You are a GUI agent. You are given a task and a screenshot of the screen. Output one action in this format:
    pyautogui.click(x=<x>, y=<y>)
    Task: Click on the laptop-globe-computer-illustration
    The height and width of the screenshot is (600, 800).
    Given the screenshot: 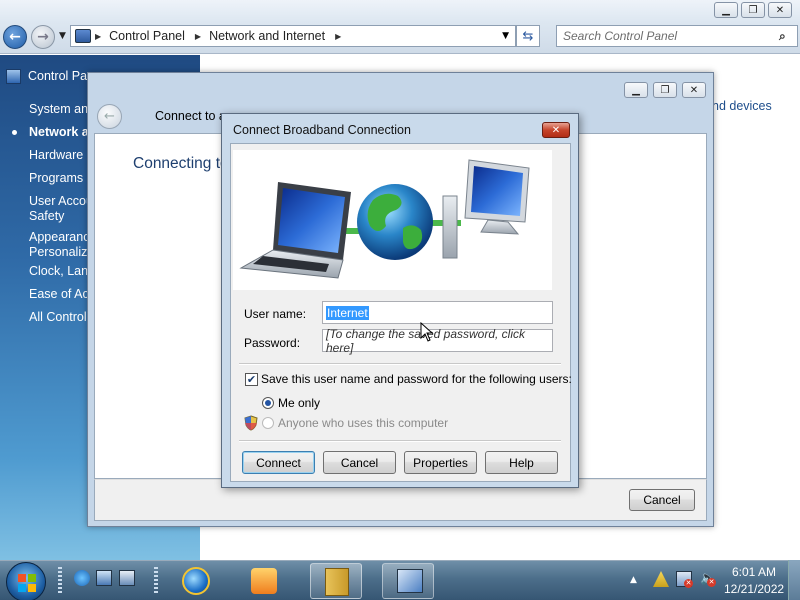 What is the action you would take?
    pyautogui.click(x=384, y=219)
    